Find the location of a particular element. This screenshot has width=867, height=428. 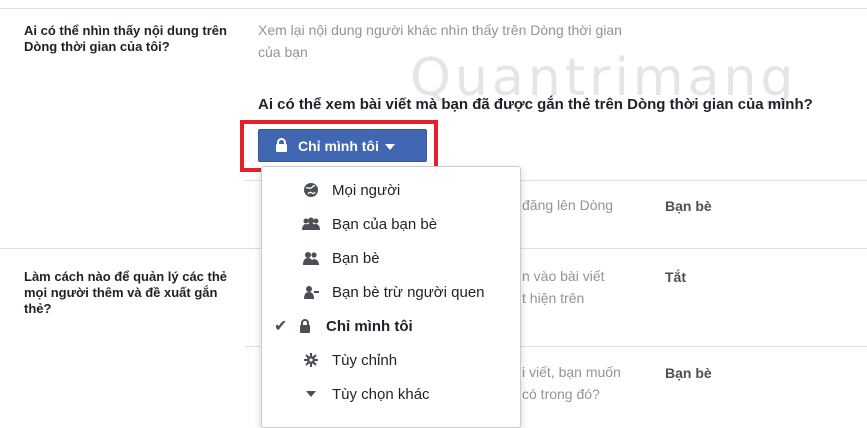

checkmark-icon: ✔ is located at coordinates (281, 326).